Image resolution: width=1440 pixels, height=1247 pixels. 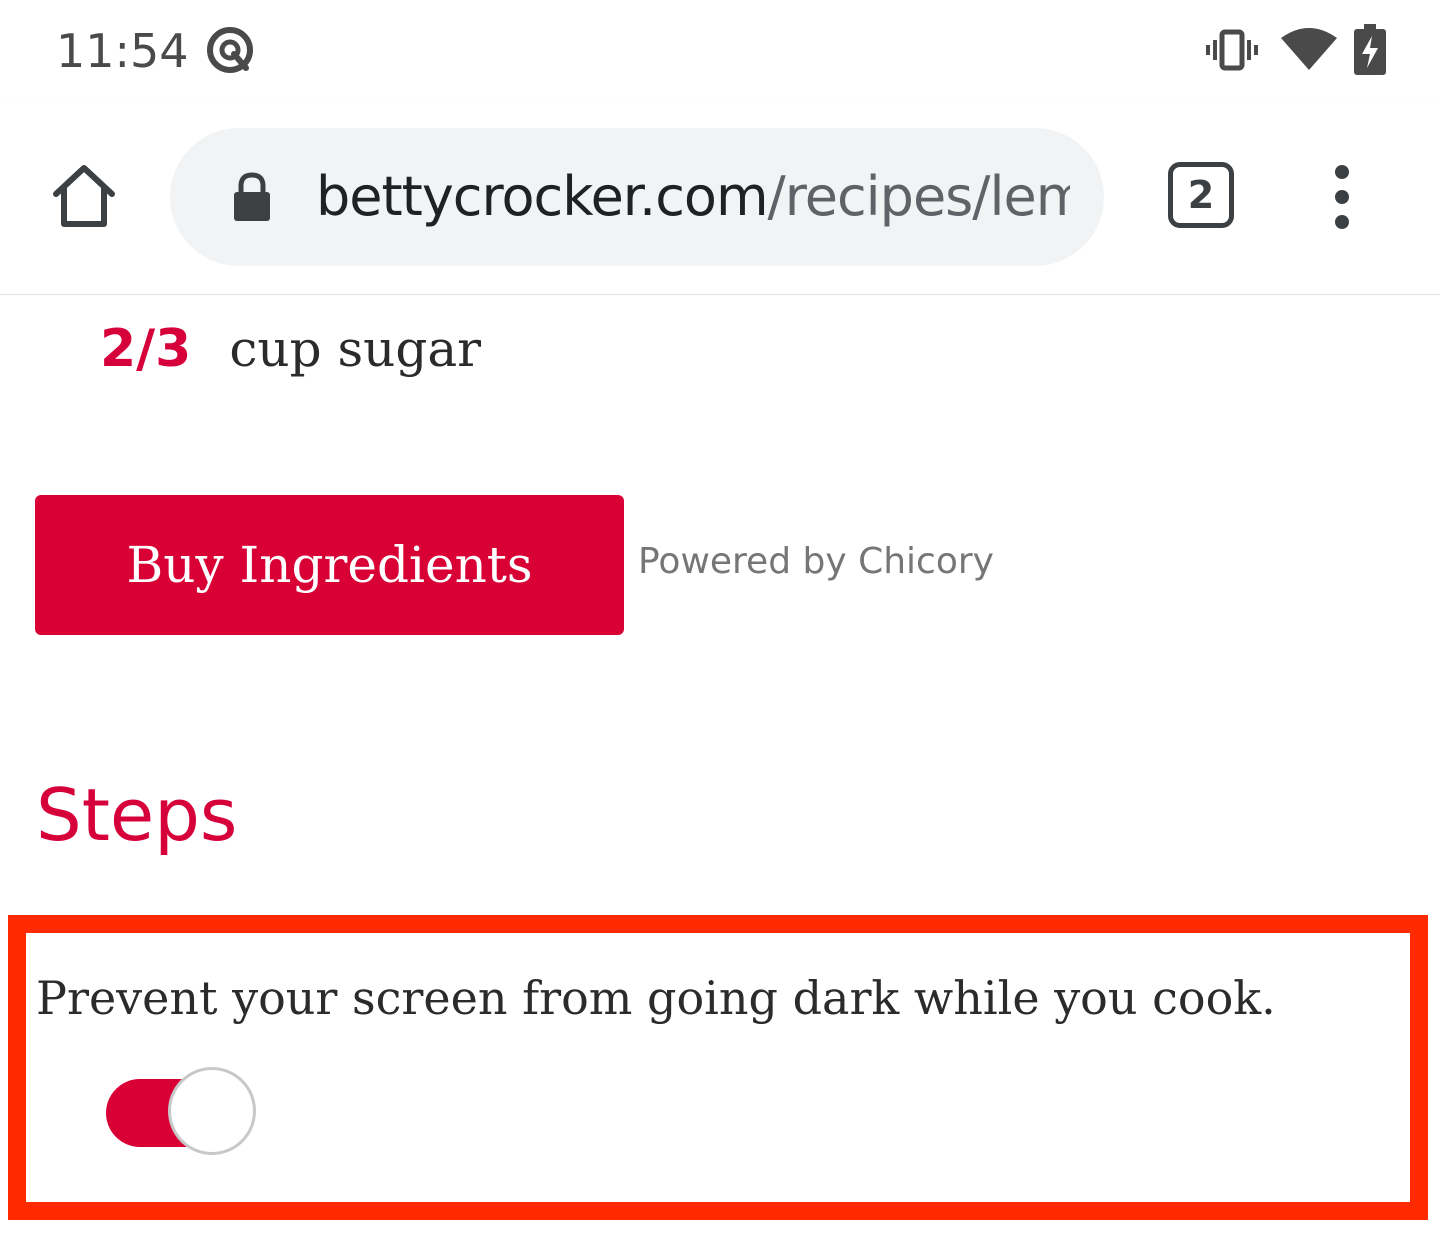 What do you see at coordinates (212, 1111) in the screenshot?
I see `toggle-knob` at bounding box center [212, 1111].